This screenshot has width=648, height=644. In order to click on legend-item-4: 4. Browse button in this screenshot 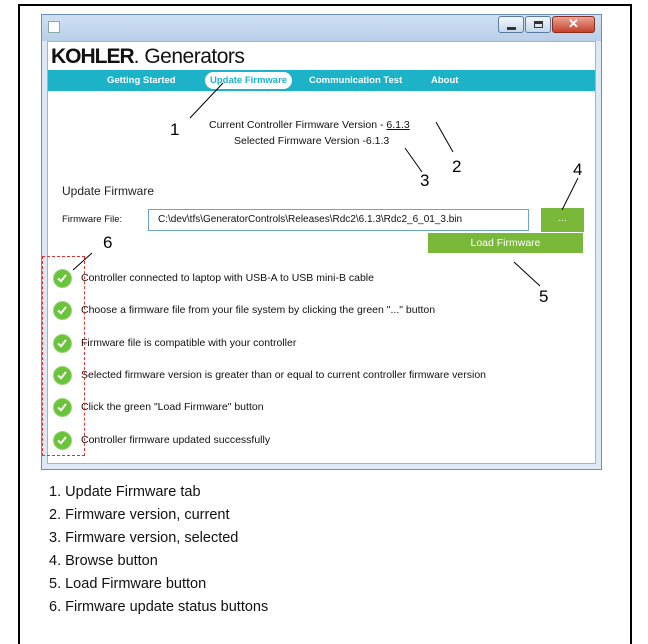, I will do `click(103, 561)`.